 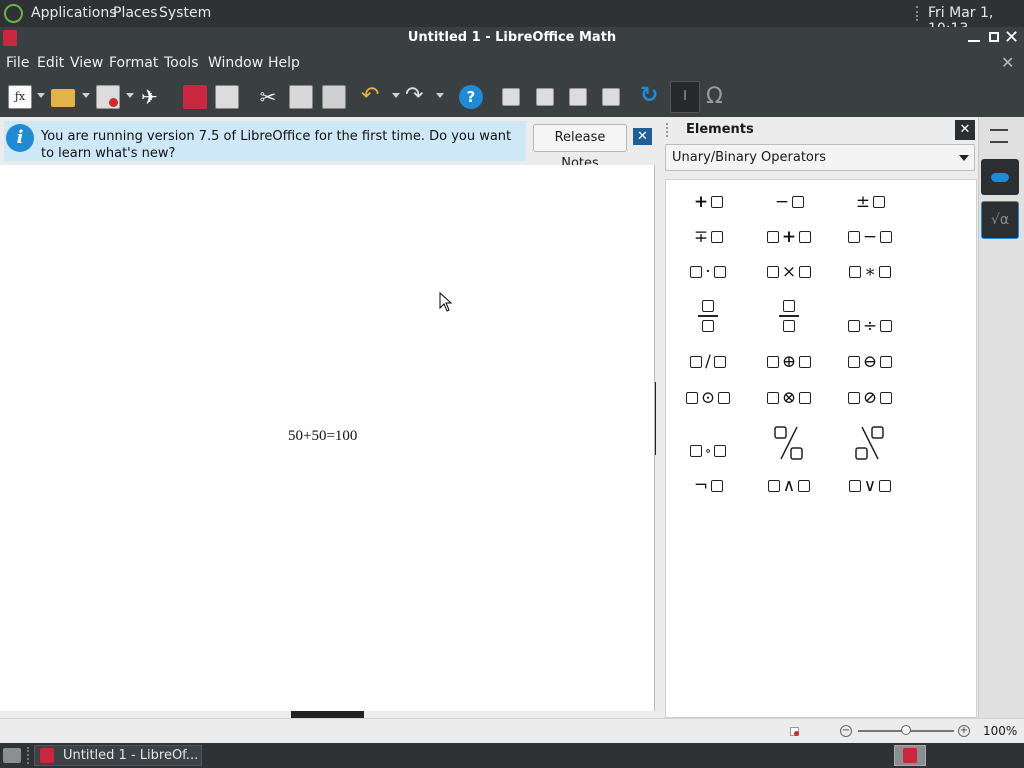 I want to click on element-addition: +, so click(x=789, y=237).